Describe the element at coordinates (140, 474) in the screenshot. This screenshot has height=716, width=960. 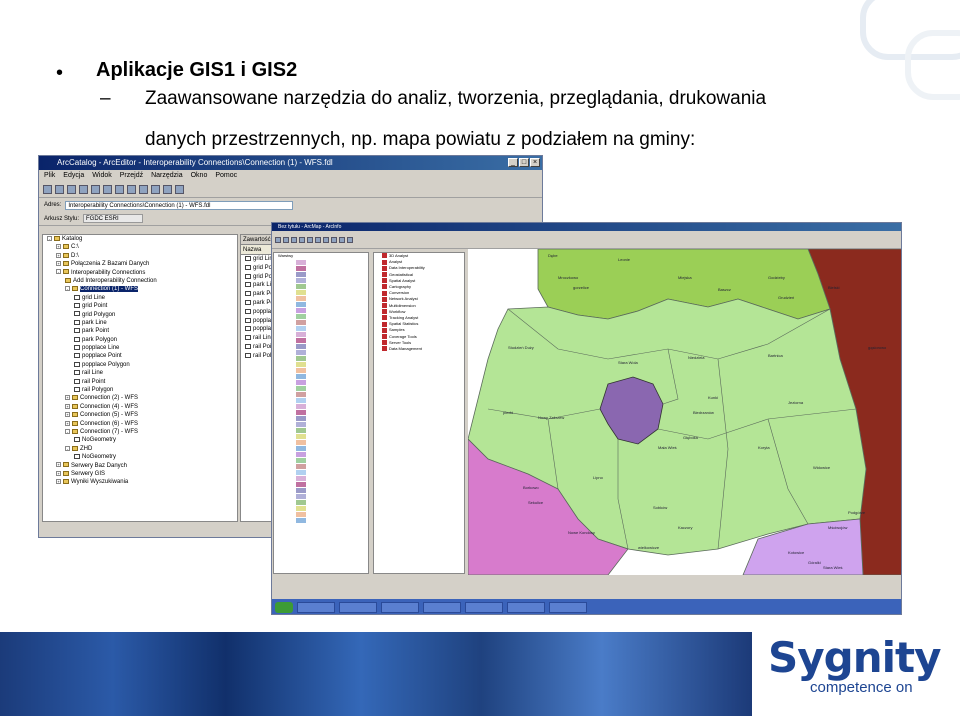
I see `tree-node: + Serwery GIS` at that location.